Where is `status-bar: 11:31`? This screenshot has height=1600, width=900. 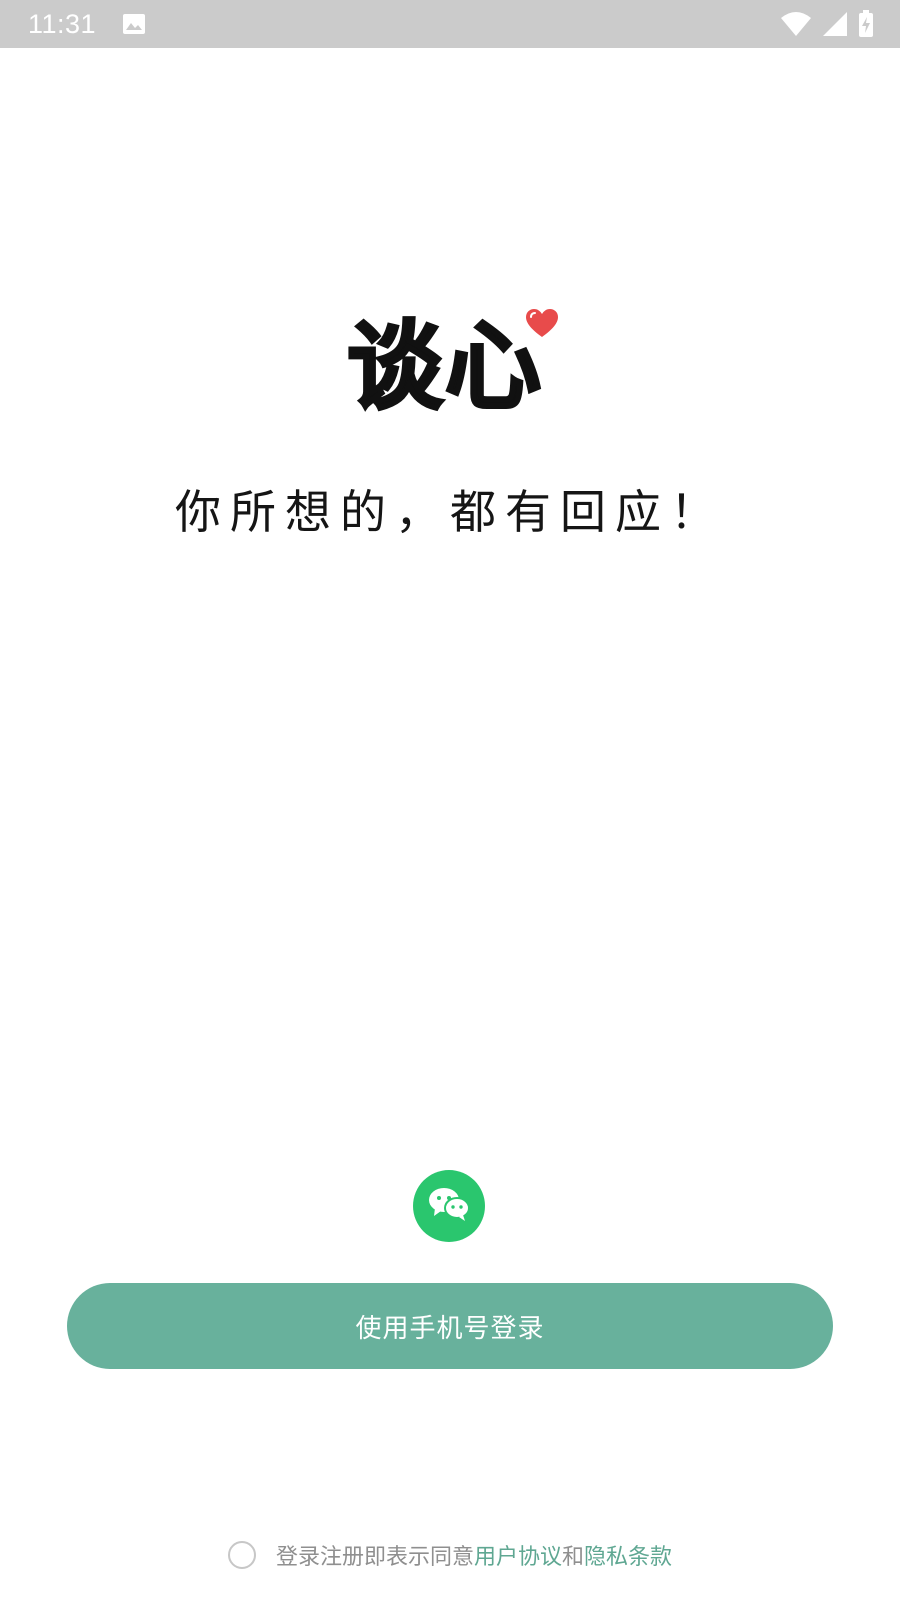
status-bar: 11:31 is located at coordinates (450, 24).